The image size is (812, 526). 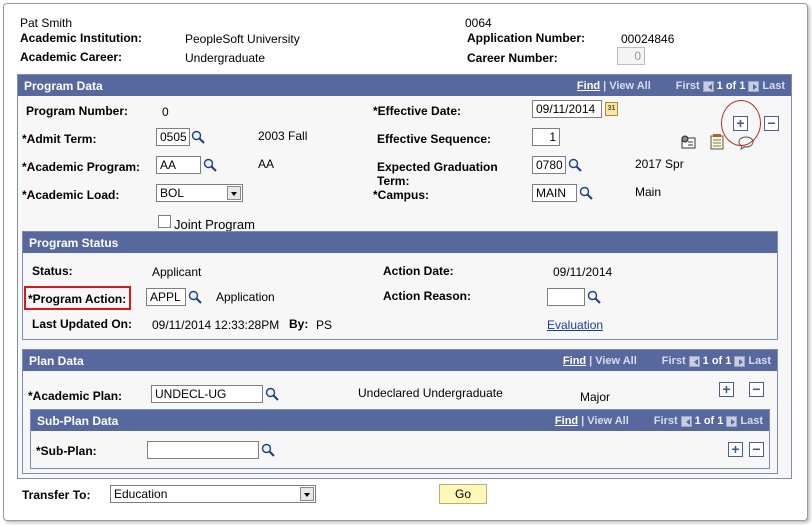 I want to click on career-value: Undergraduate, so click(x=225, y=58).